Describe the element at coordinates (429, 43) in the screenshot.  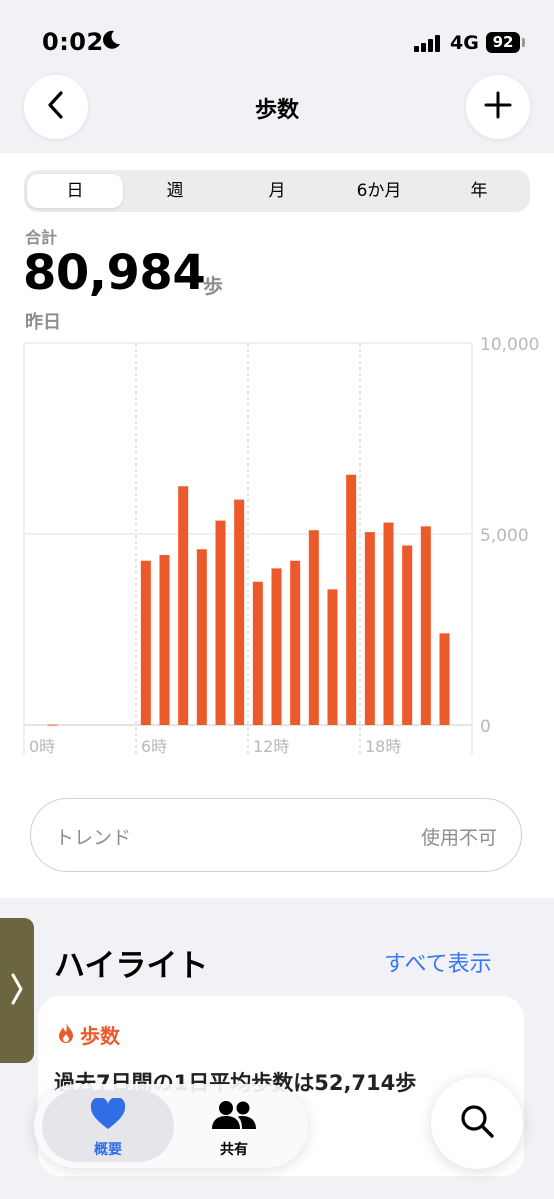
I see `signal-icon` at that location.